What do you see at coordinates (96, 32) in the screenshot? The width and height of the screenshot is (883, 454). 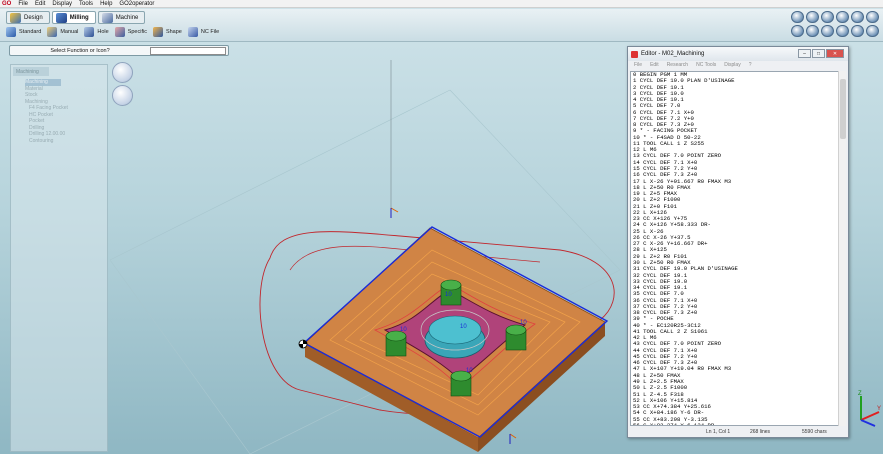 I see `hole-button: Hole` at bounding box center [96, 32].